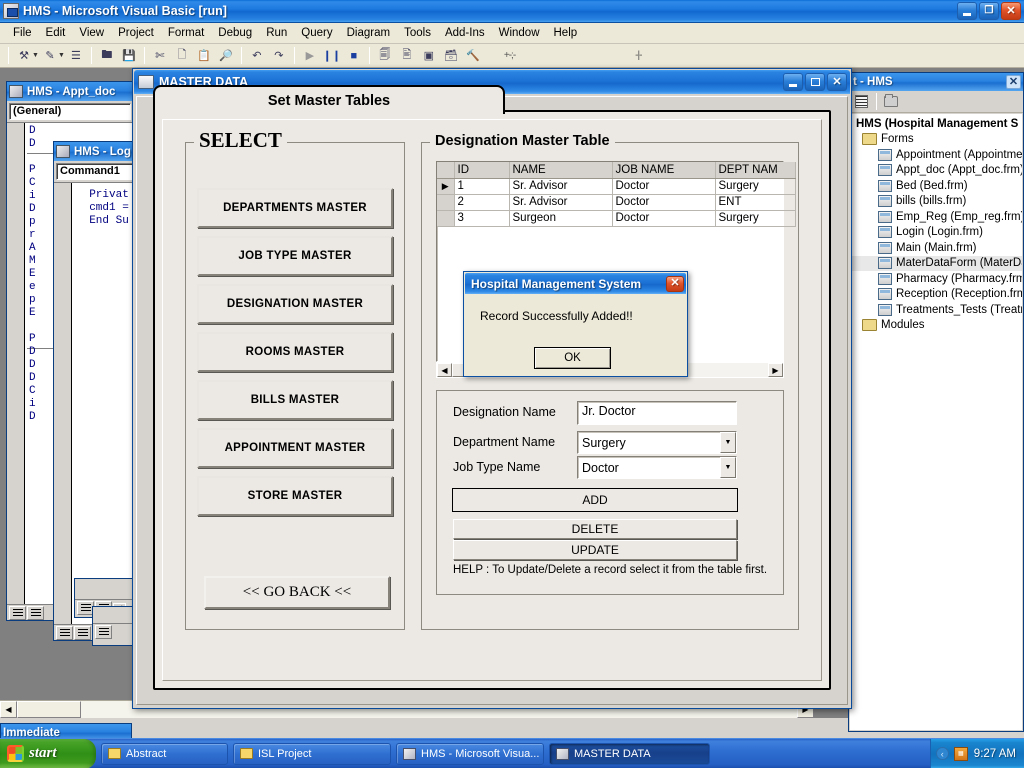  I want to click on menu-diagram: Diagram, so click(368, 33).